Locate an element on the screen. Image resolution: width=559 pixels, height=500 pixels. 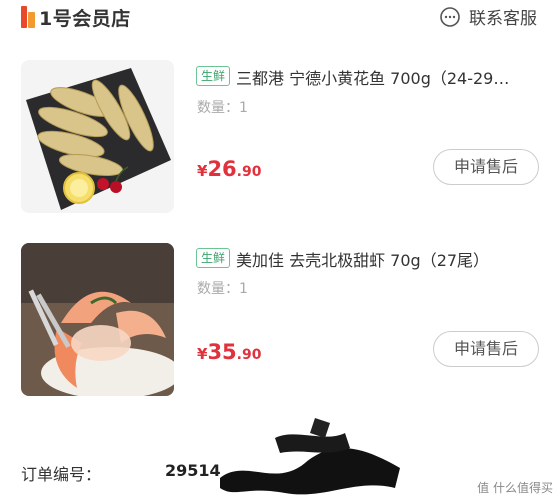
product-image-shrimp is located at coordinates (97, 319).